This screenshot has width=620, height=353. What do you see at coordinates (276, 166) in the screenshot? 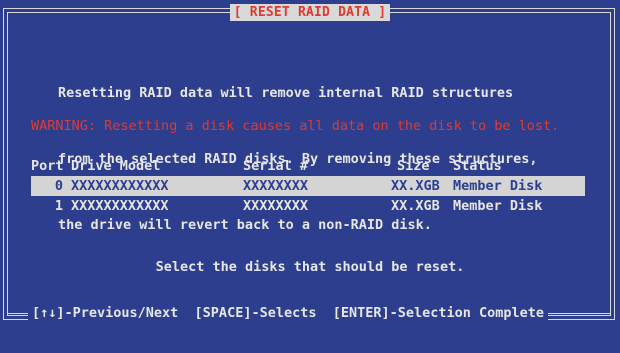
I see `header-serial: Serial #` at bounding box center [276, 166].